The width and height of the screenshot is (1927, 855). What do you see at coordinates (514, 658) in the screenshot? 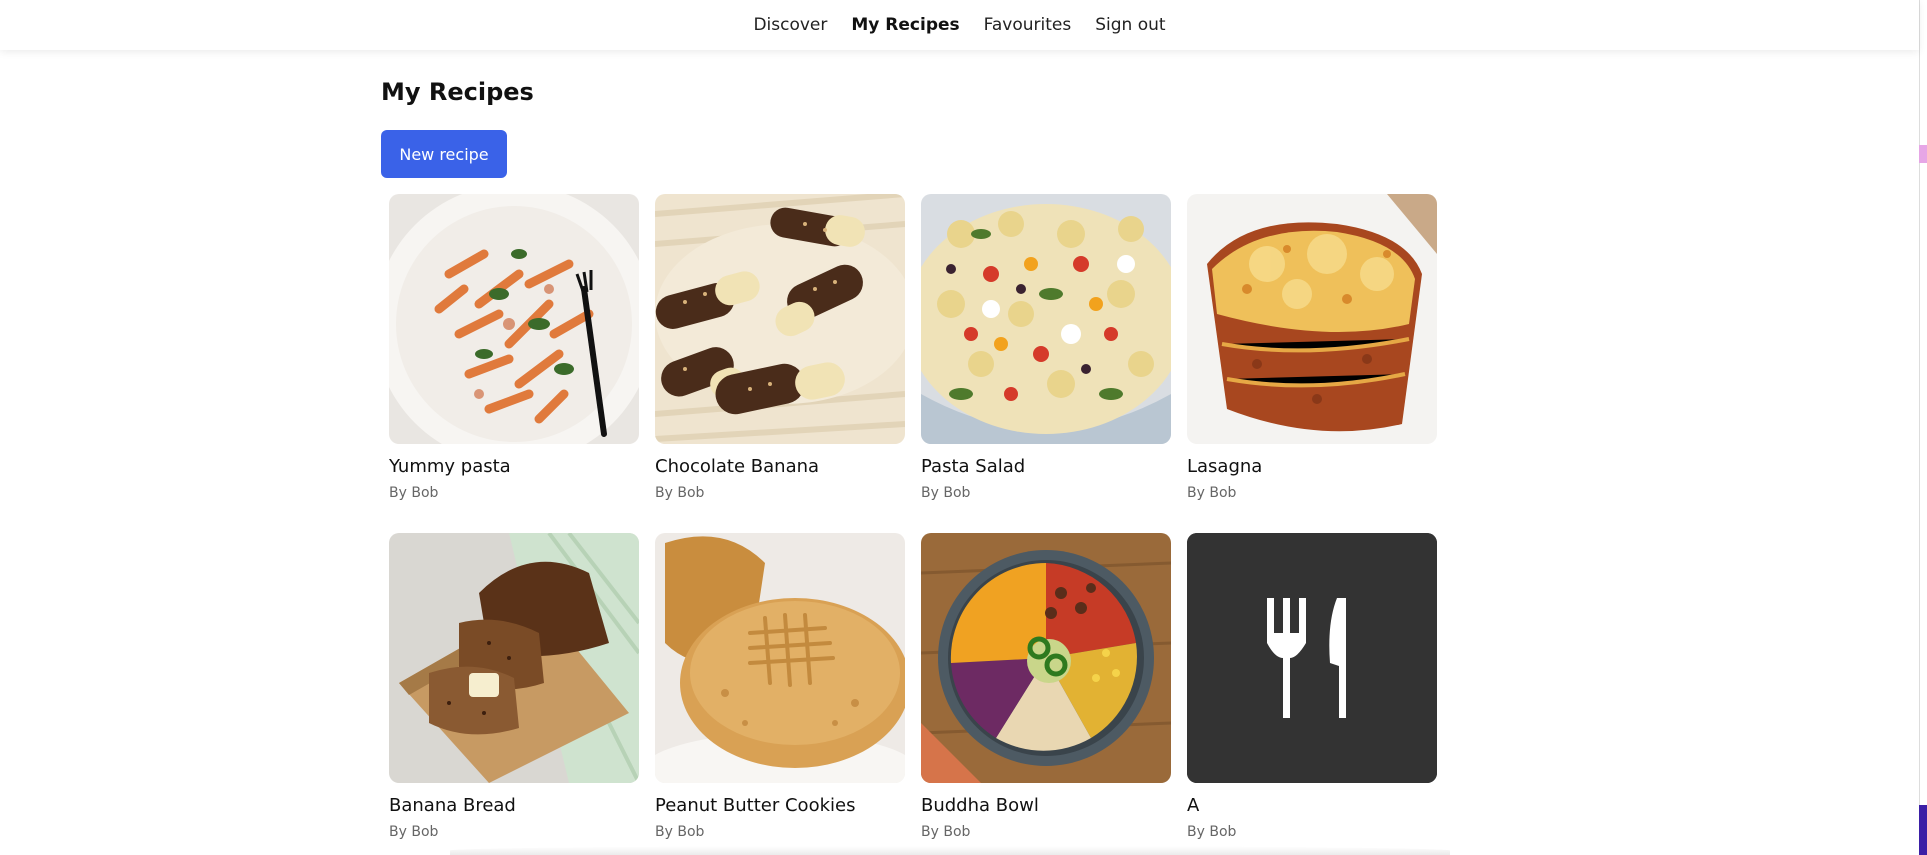
I see `banana-bread-image` at bounding box center [514, 658].